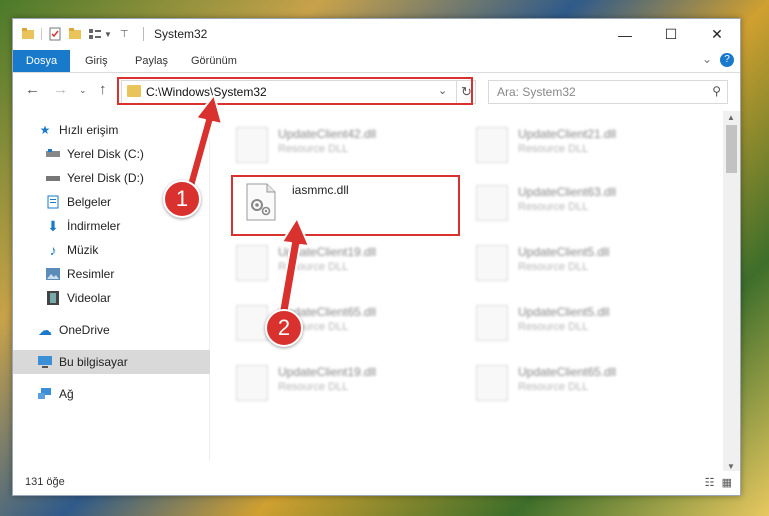 The width and height of the screenshot is (769, 516). What do you see at coordinates (151, 61) in the screenshot?
I see `tab-paylas: Paylaş` at bounding box center [151, 61].